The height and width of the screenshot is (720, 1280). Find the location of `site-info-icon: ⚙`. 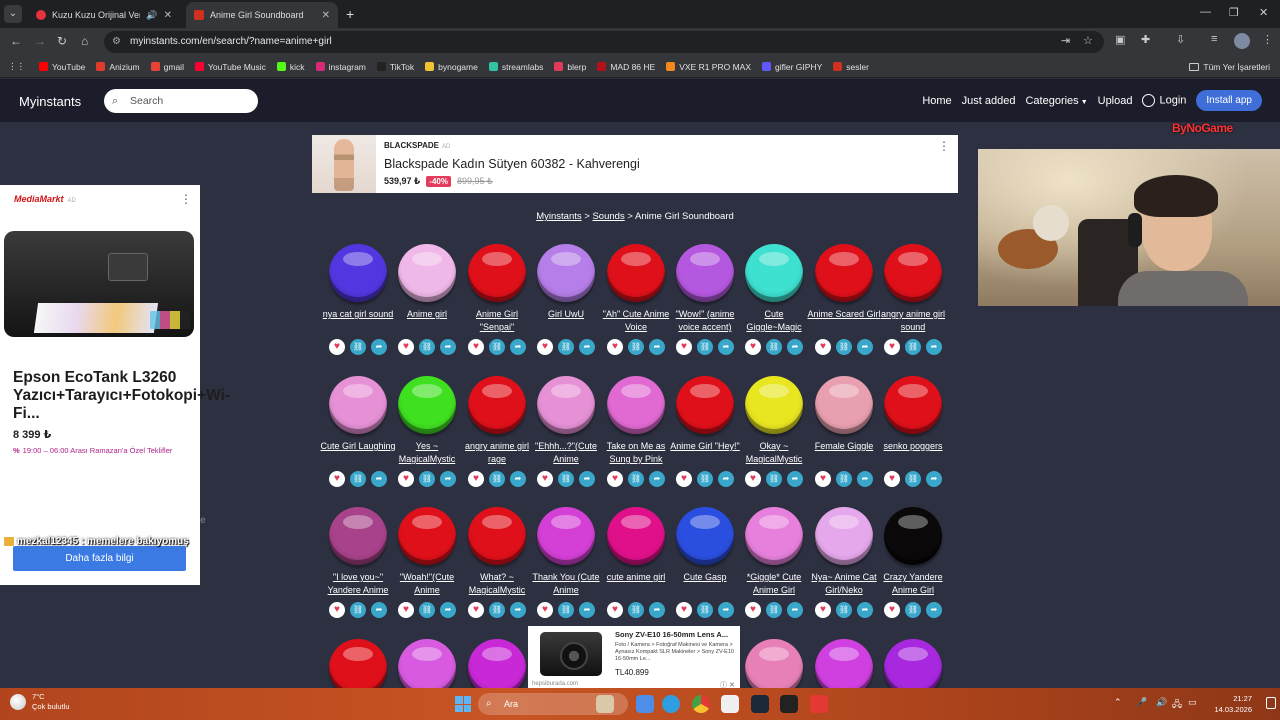

site-info-icon: ⚙ is located at coordinates (116, 42).